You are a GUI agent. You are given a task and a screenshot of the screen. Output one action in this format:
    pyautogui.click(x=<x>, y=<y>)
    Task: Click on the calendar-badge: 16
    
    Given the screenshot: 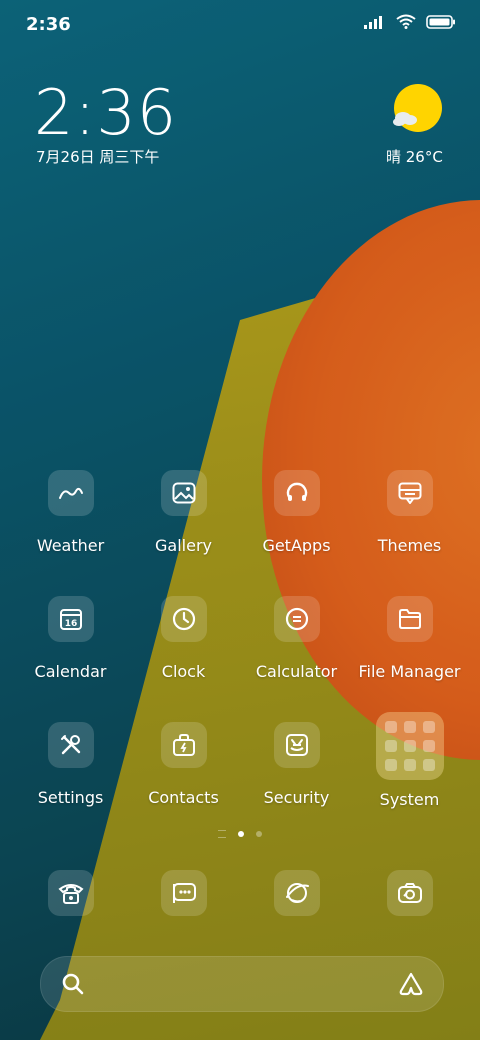 What is the action you would take?
    pyautogui.click(x=70, y=624)
    